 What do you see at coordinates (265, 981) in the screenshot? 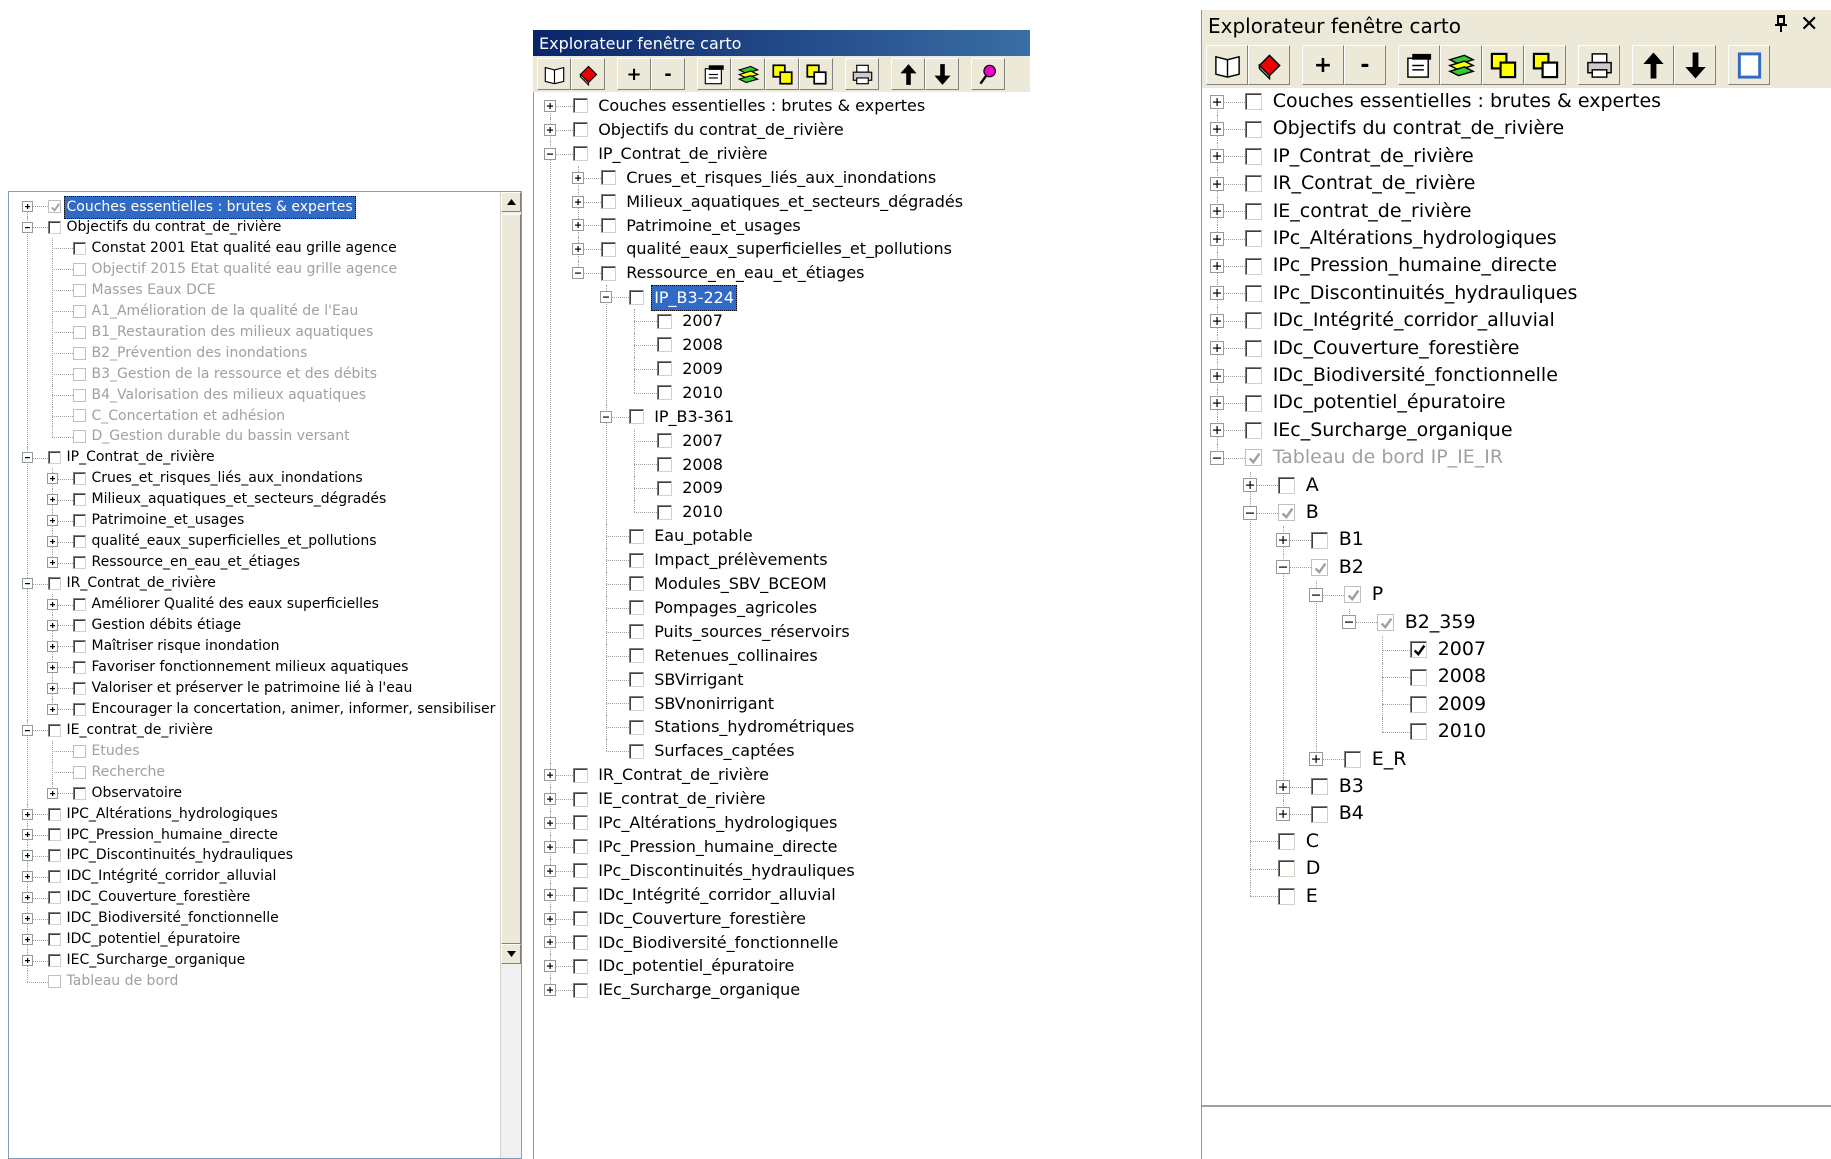
I see `tree-item: Tableau de bord` at bounding box center [265, 981].